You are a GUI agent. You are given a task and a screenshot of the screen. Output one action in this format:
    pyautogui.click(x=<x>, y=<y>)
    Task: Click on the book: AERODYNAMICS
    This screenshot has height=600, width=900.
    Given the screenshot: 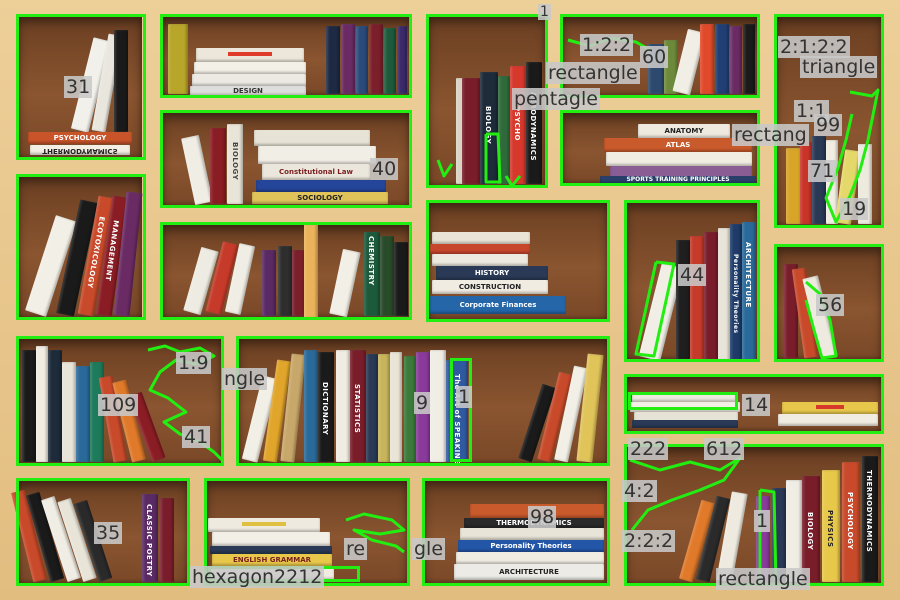 What is the action you would take?
    pyautogui.click(x=534, y=123)
    